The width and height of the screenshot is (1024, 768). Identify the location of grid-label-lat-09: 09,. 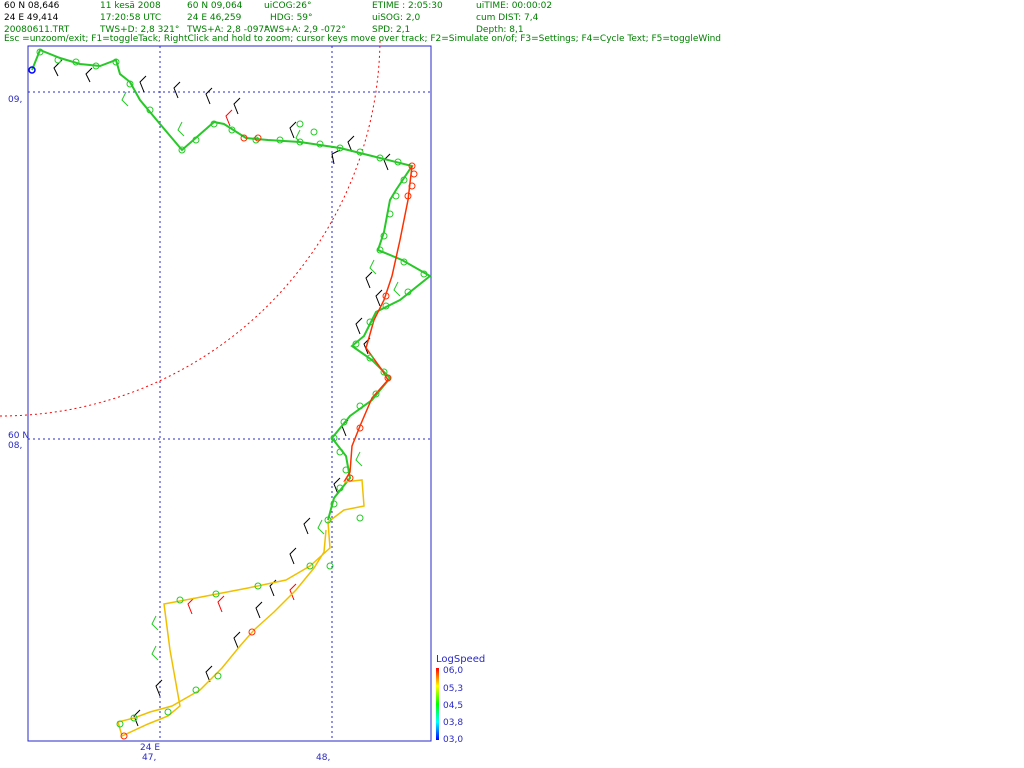
(15, 100).